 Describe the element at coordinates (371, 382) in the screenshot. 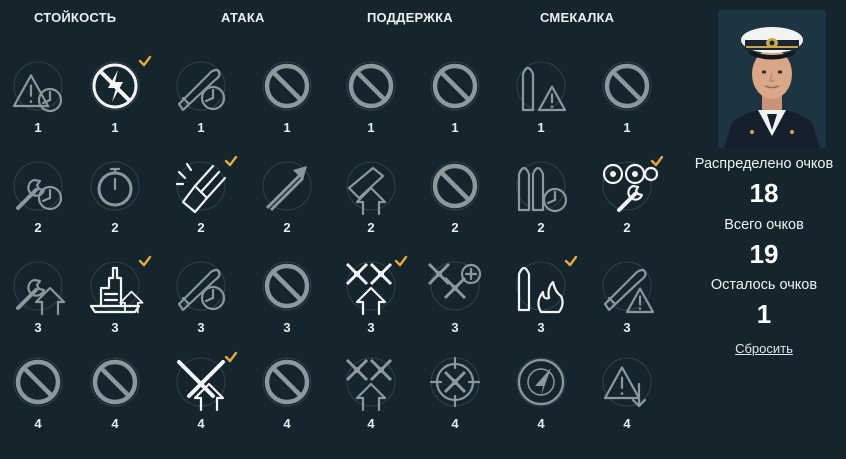

I see `aircraft-upgrade-icon` at that location.